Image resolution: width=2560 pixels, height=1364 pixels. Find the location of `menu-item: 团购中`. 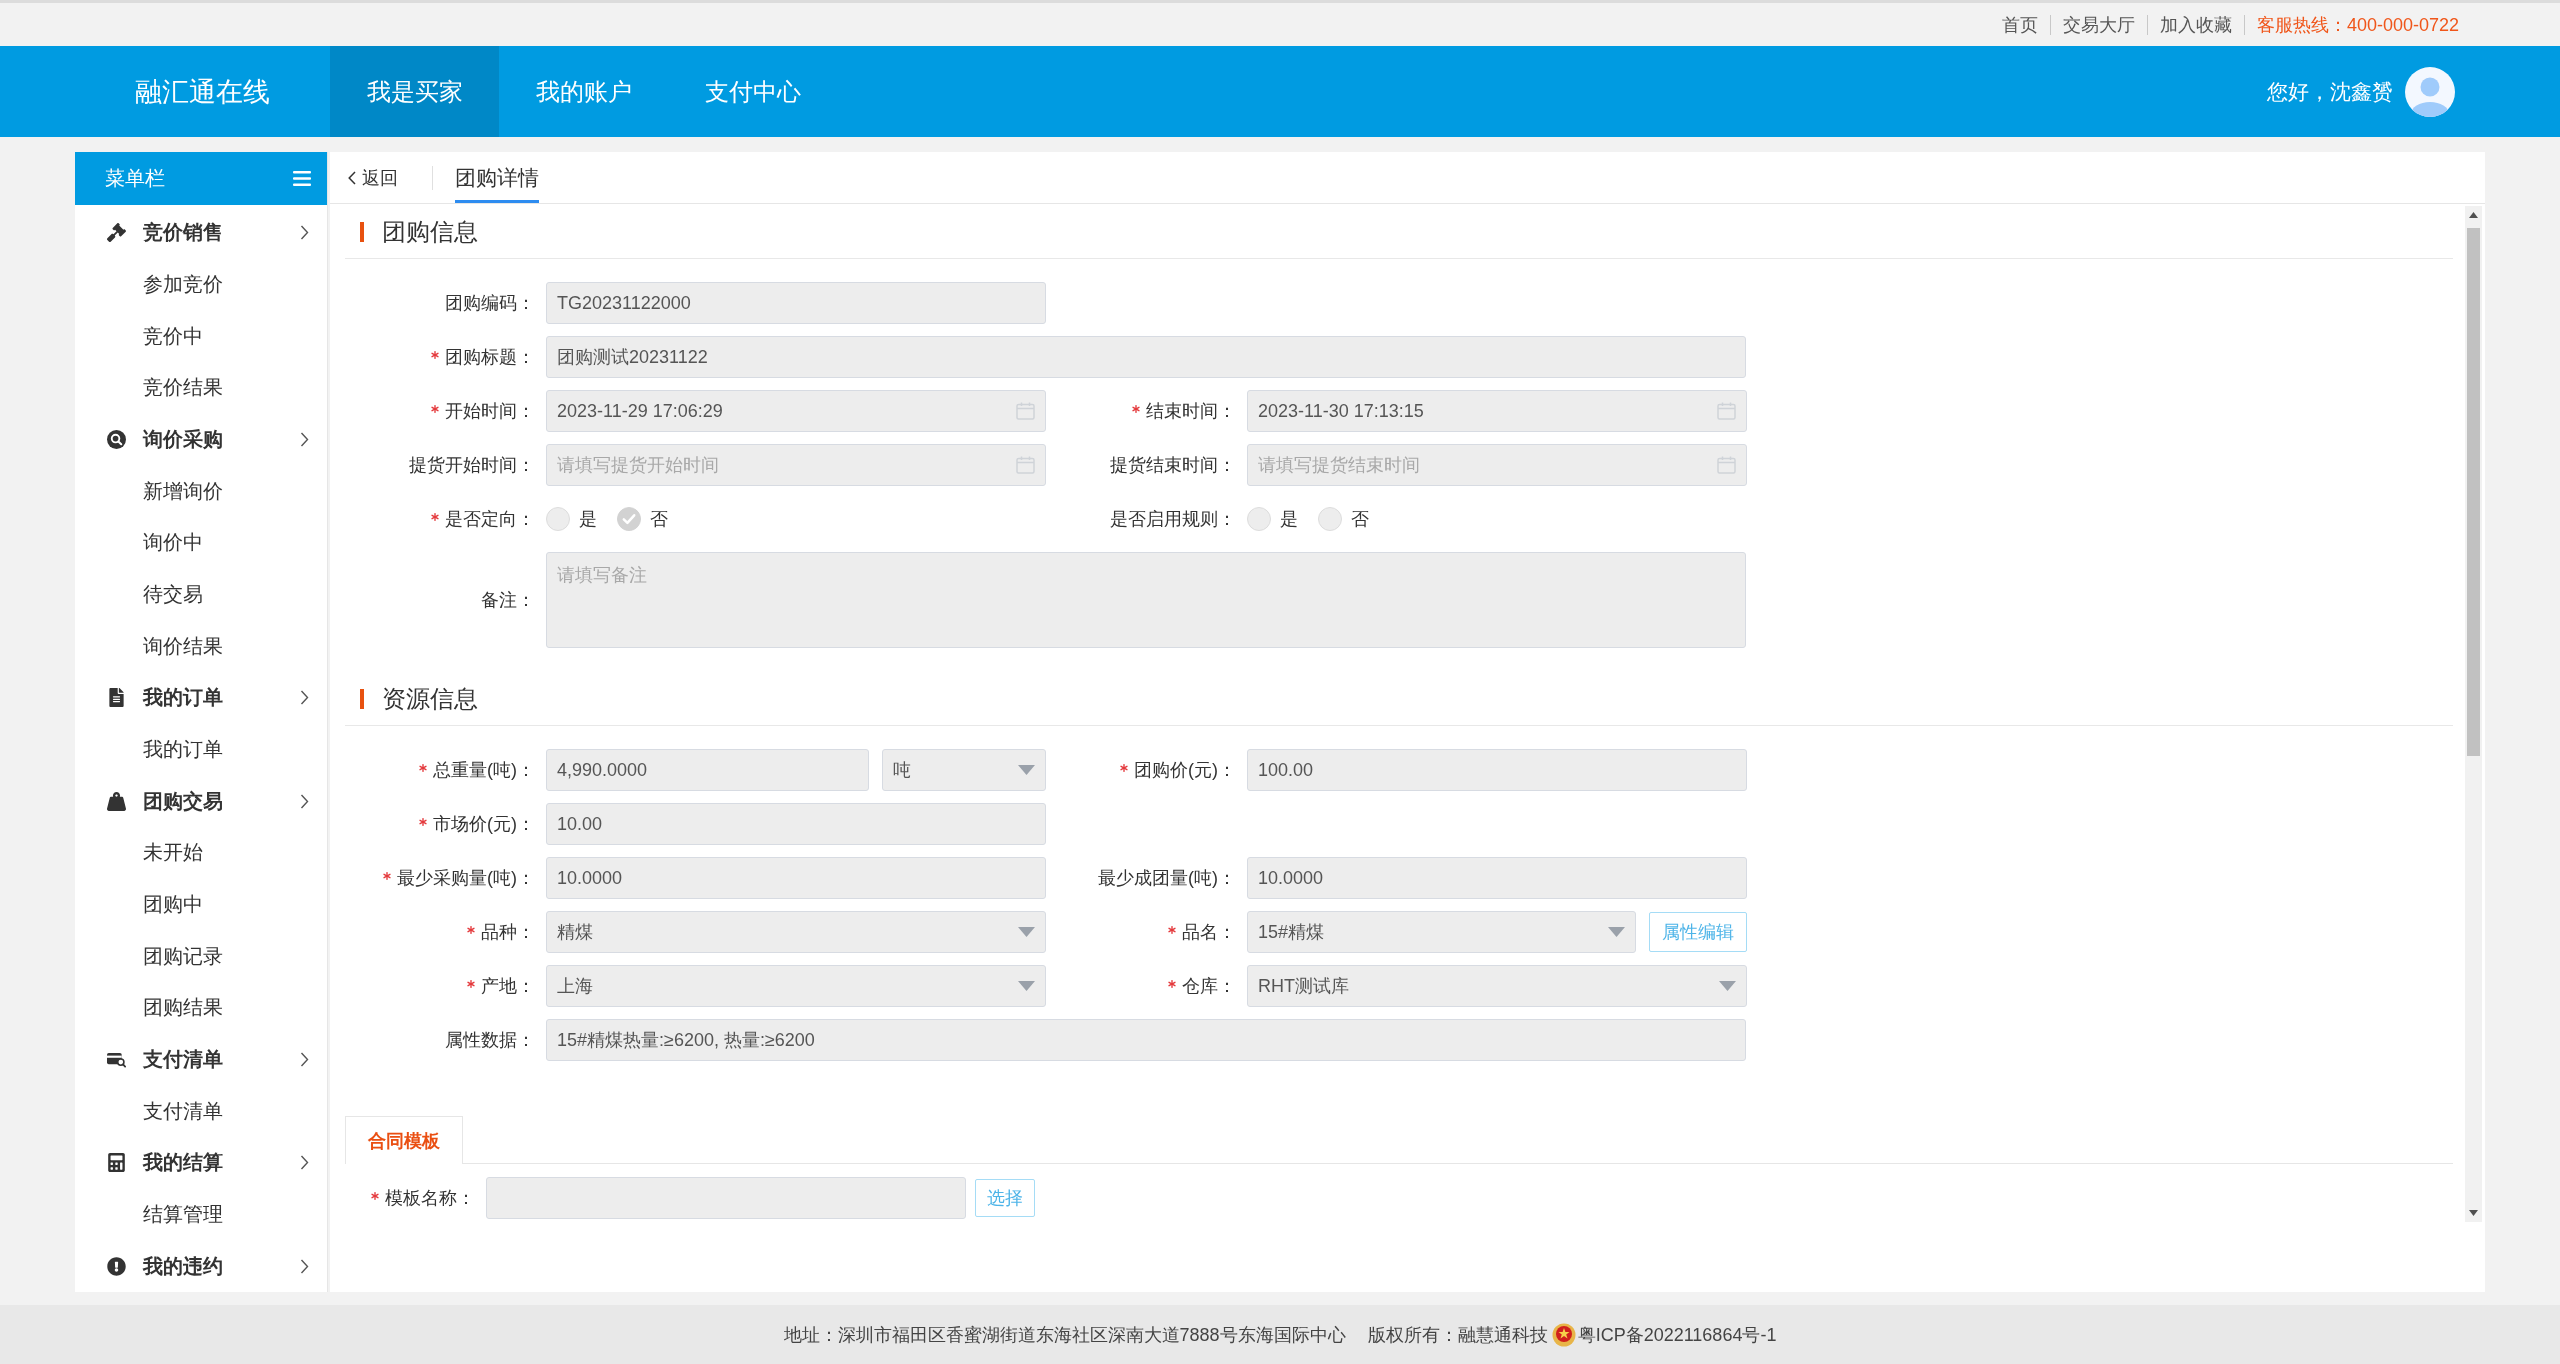

menu-item: 团购中 is located at coordinates (201, 904).